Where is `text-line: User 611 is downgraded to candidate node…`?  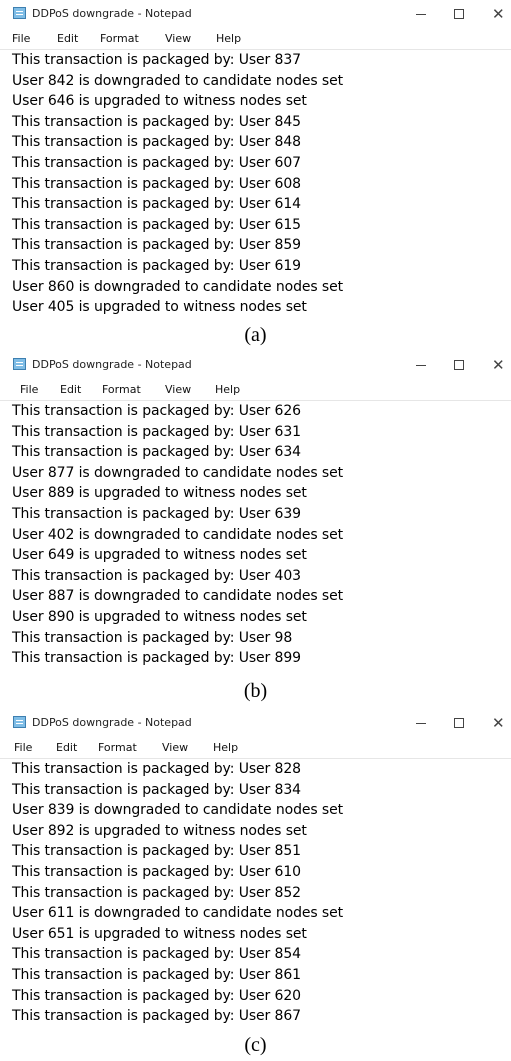 text-line: User 611 is downgraded to candidate node… is located at coordinates (178, 913).